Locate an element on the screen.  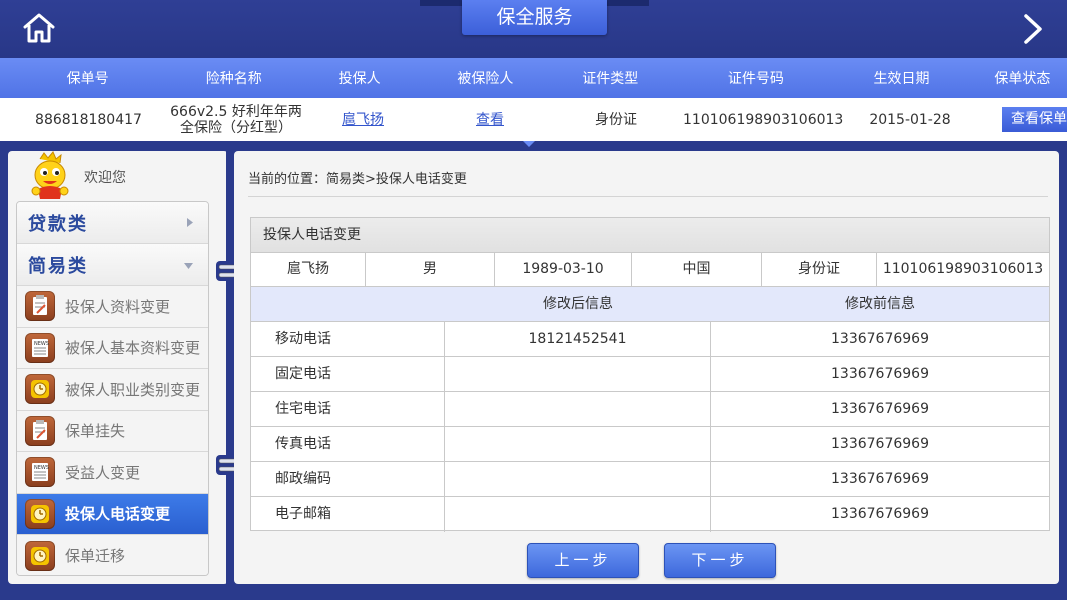
category-simple: 简易类 is located at coordinates (112, 265).